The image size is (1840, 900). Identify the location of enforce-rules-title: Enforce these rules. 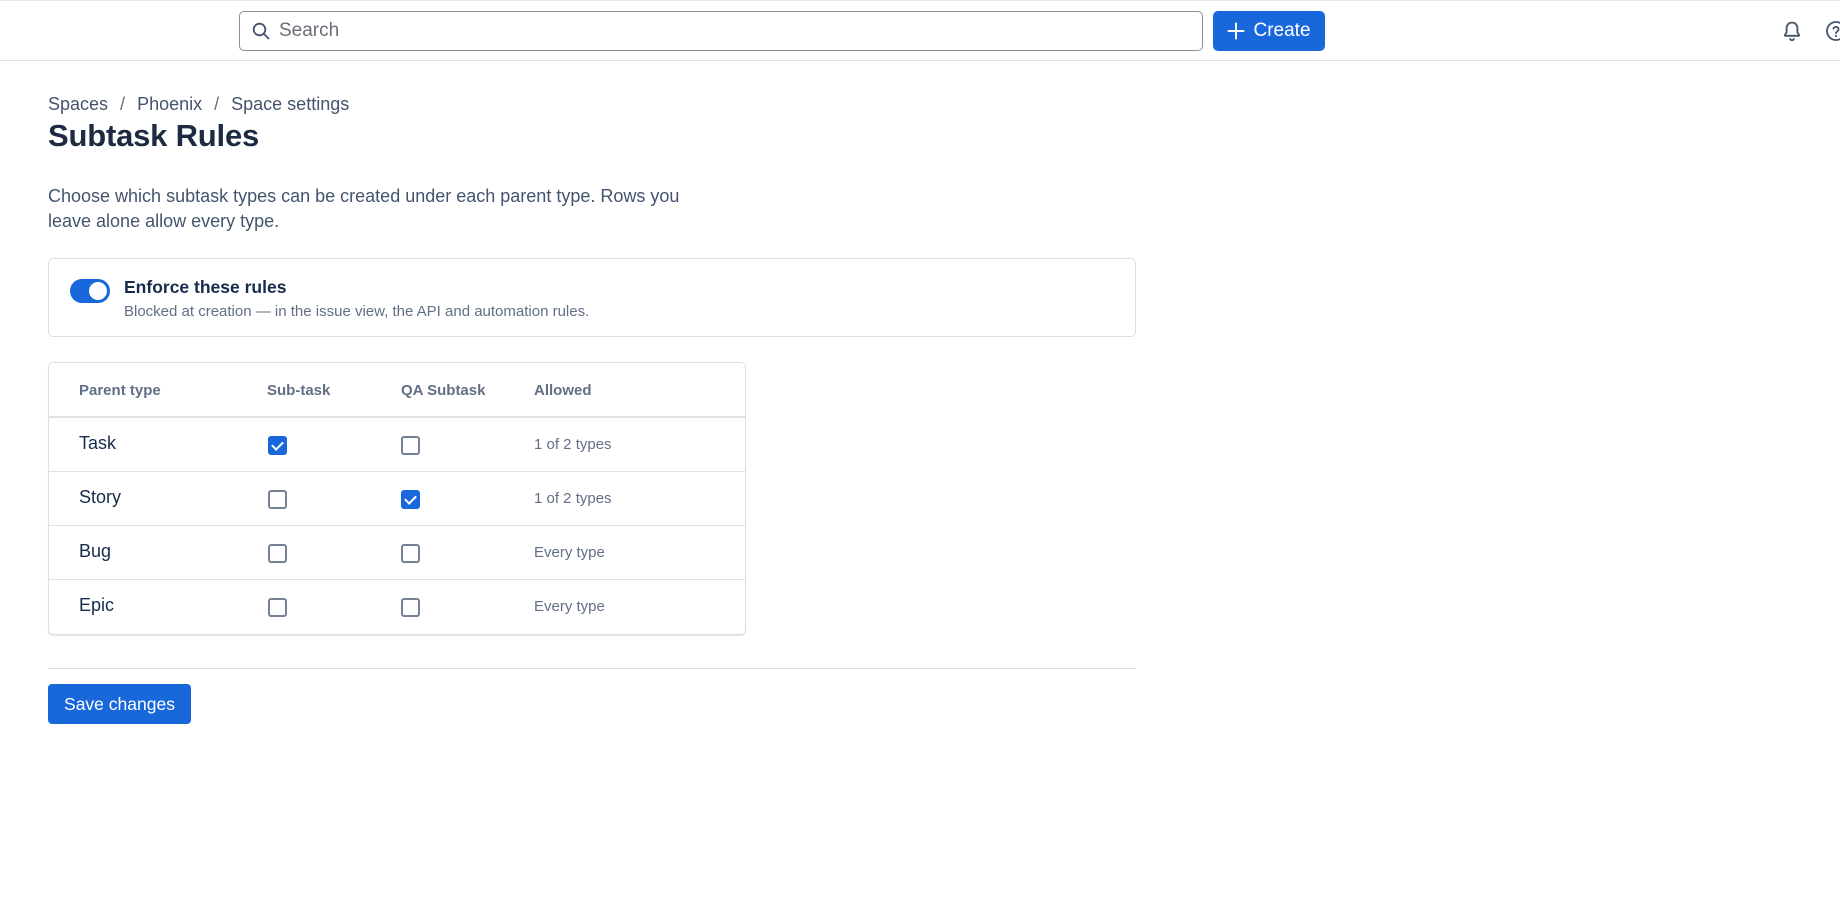
(205, 287).